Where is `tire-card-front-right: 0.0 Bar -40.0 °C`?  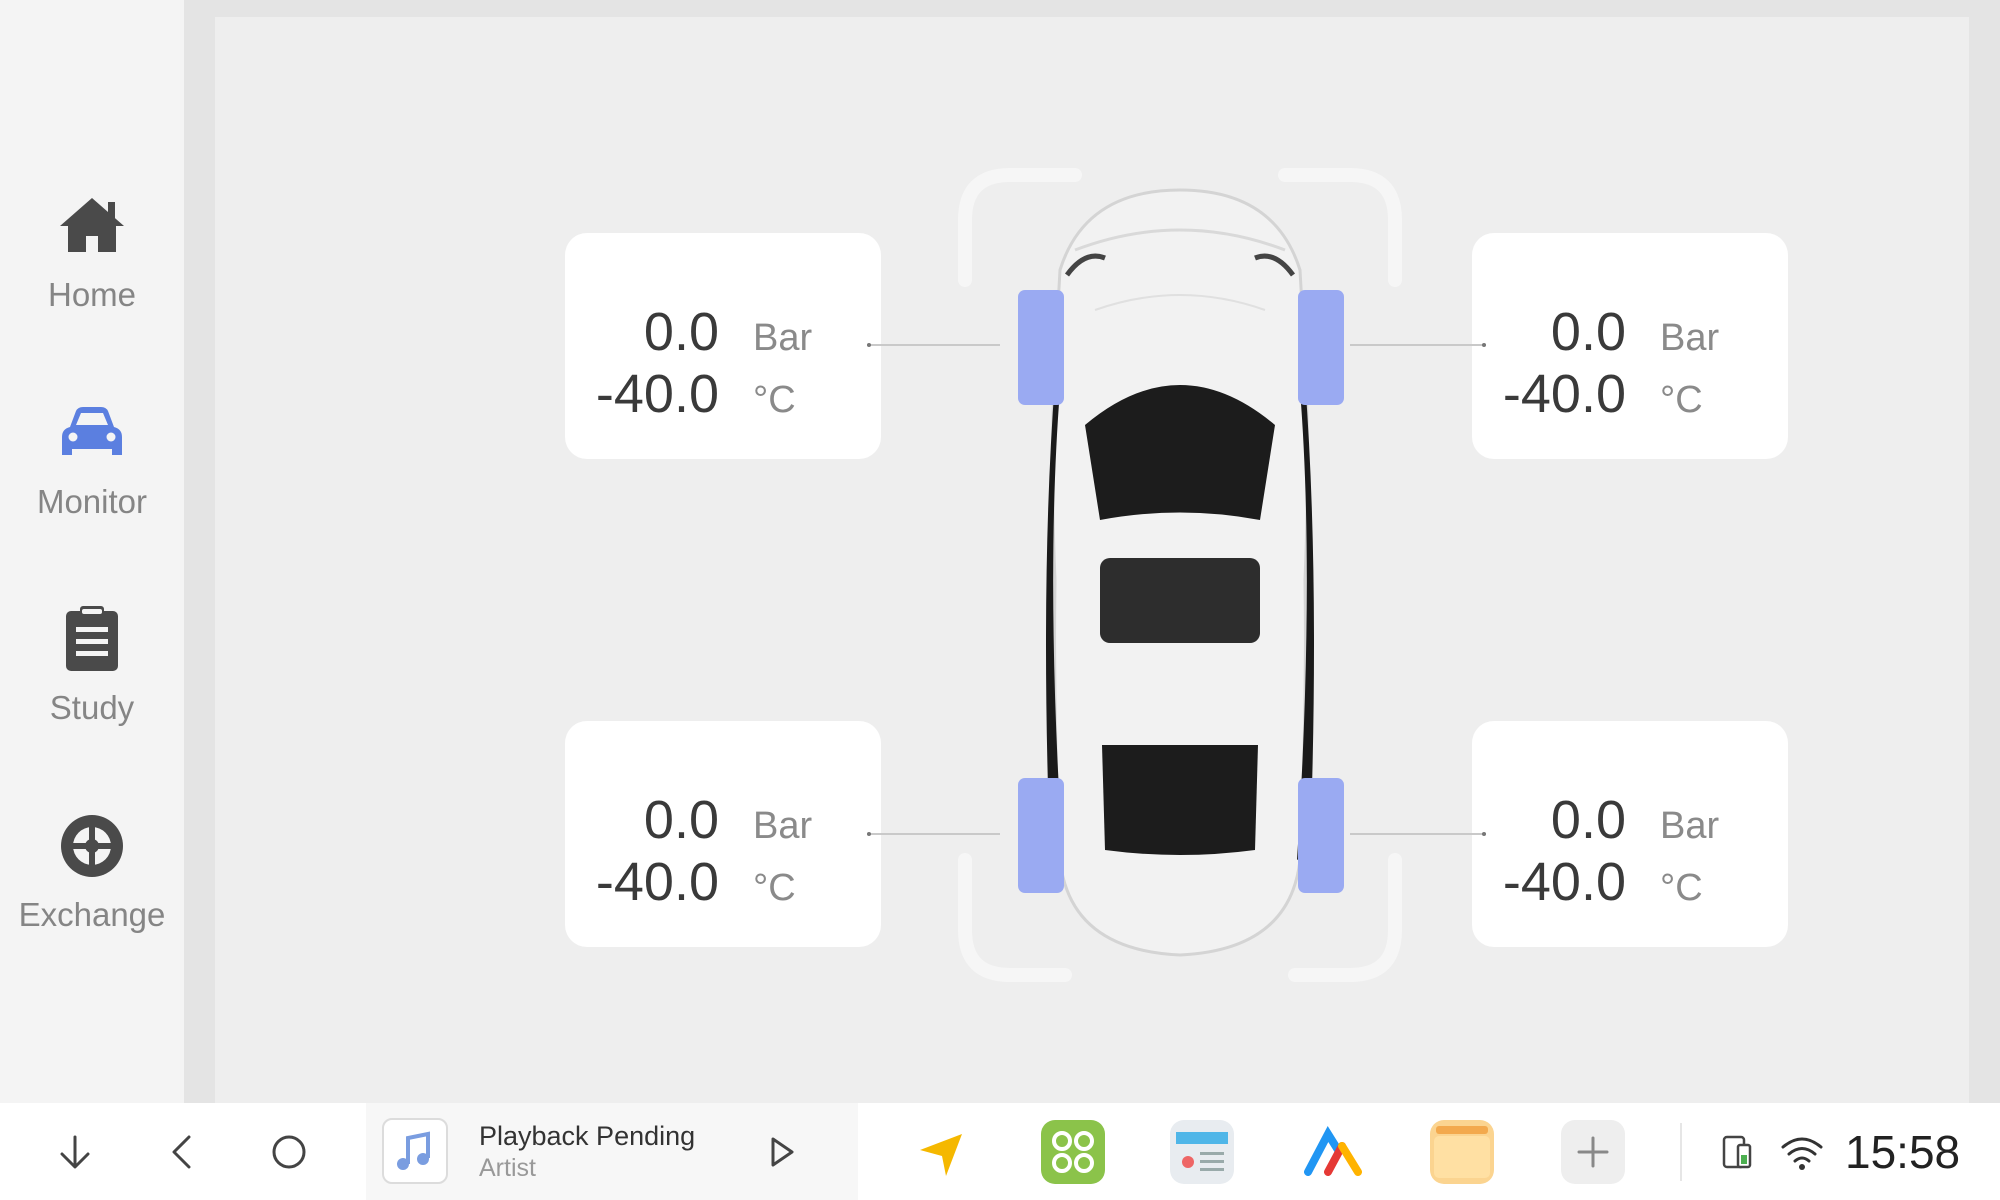 tire-card-front-right: 0.0 Bar -40.0 °C is located at coordinates (1630, 346).